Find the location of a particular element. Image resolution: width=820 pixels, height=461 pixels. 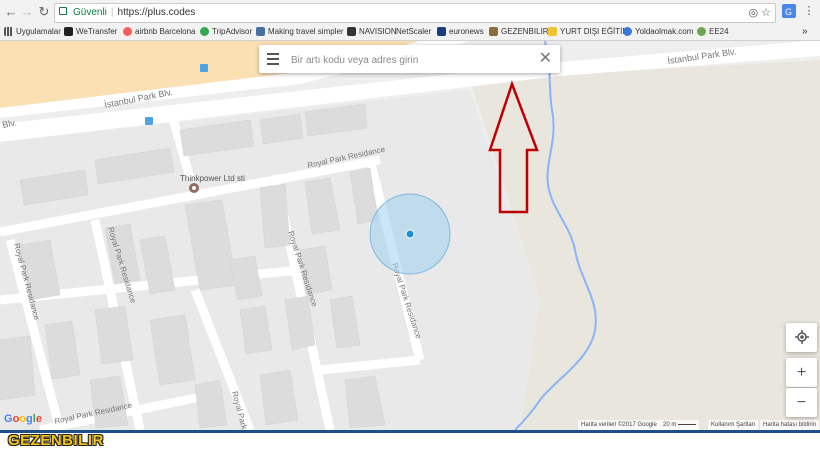

report-error-link: Harita hatası bildirin is located at coordinates (790, 425).